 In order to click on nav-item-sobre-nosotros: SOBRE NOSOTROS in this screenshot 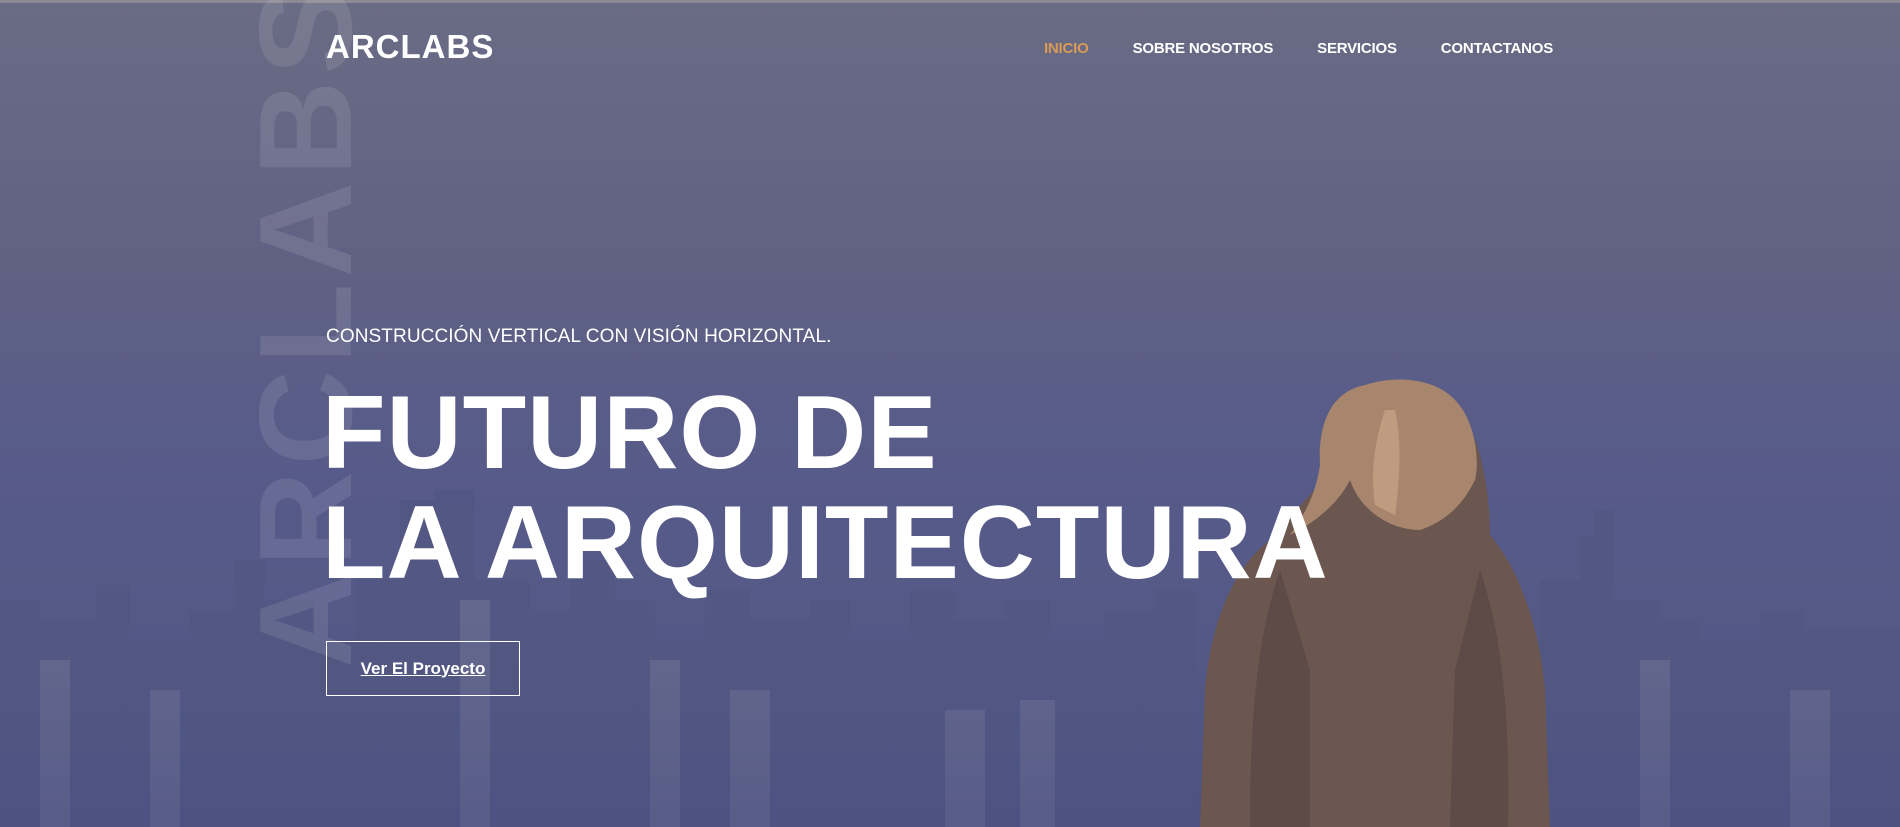, I will do `click(1203, 49)`.